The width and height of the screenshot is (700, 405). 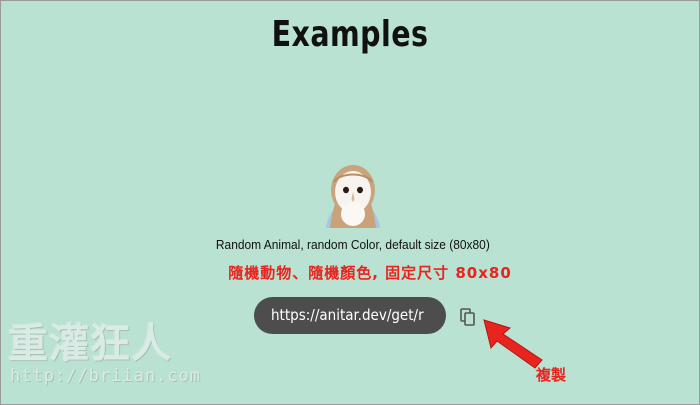 I want to click on page-title: Examples, so click(x=350, y=34).